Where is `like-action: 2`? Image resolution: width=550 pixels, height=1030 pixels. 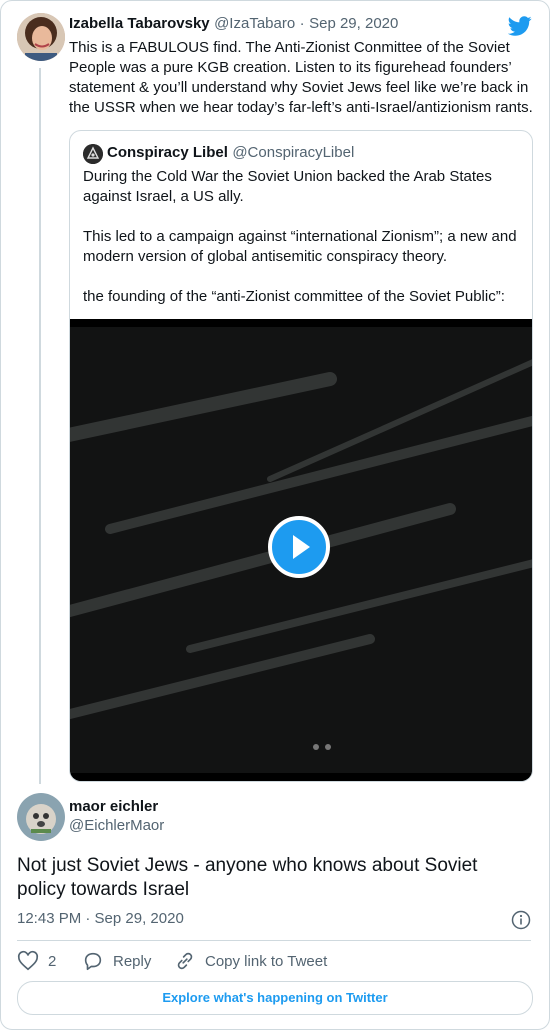
like-action: 2 is located at coordinates (36, 961).